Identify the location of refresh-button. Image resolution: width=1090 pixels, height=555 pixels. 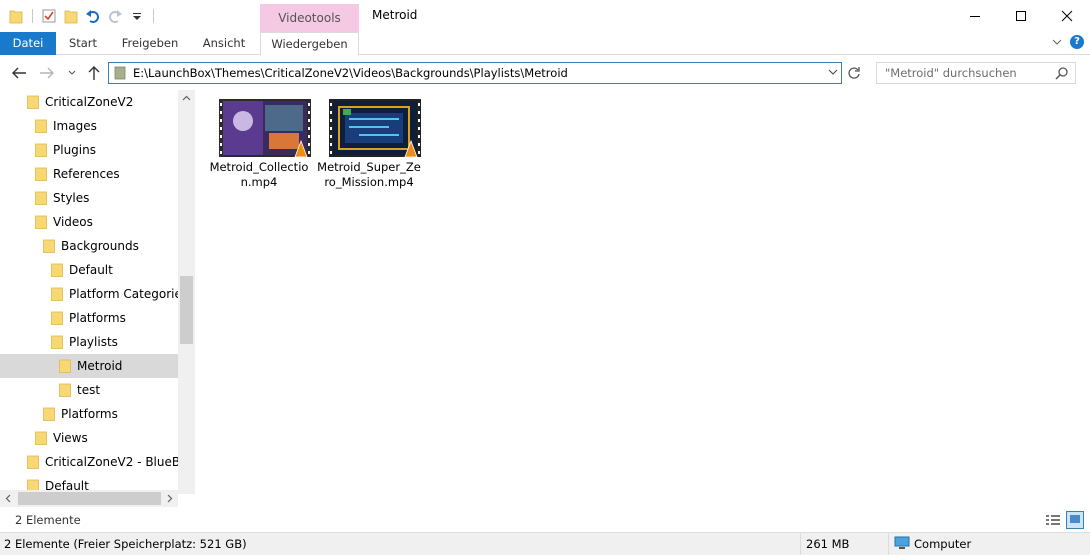
(854, 73).